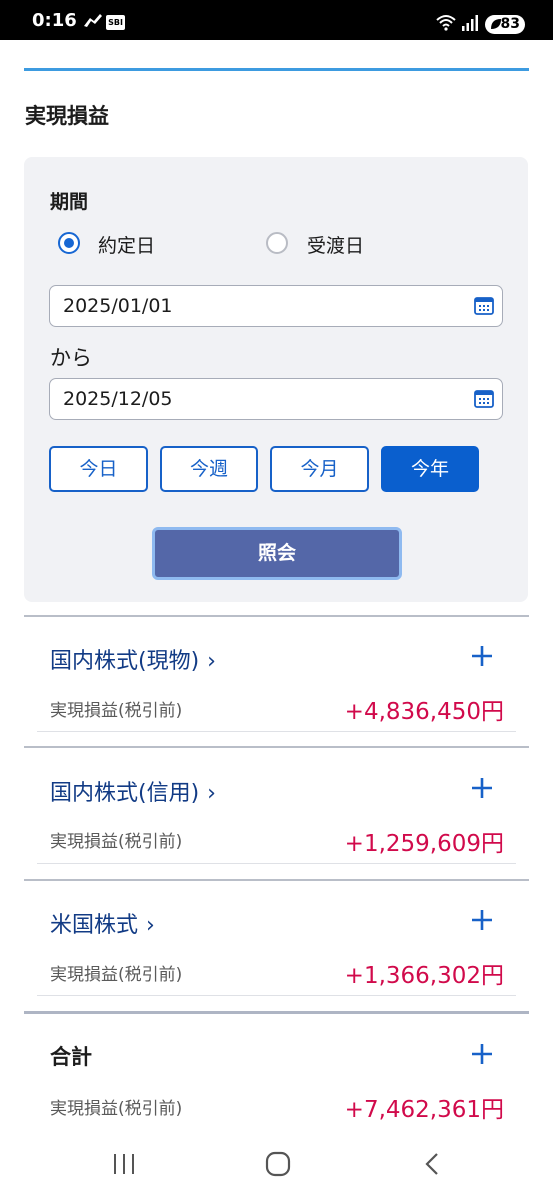  Describe the element at coordinates (118, 399) in the screenshot. I see `to-date-value: 2025/12/05` at that location.